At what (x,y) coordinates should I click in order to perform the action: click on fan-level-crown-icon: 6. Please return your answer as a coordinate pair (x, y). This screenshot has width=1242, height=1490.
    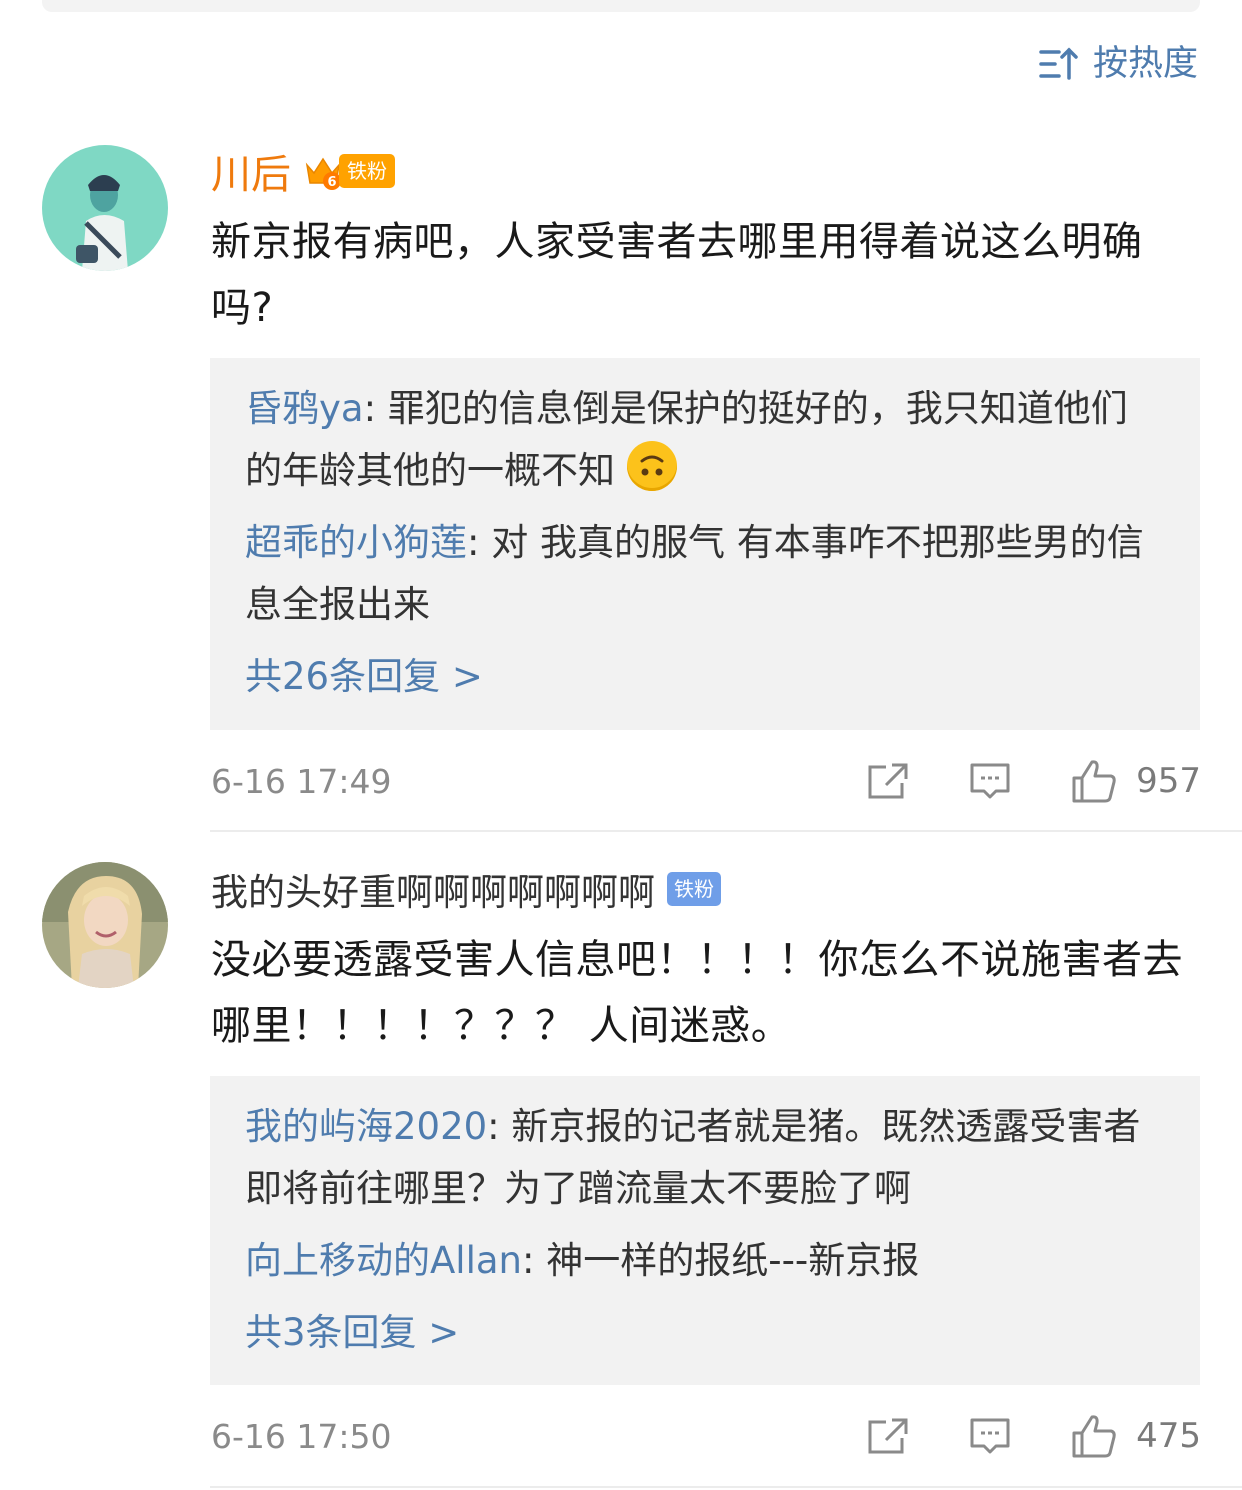
    Looking at the image, I should click on (323, 173).